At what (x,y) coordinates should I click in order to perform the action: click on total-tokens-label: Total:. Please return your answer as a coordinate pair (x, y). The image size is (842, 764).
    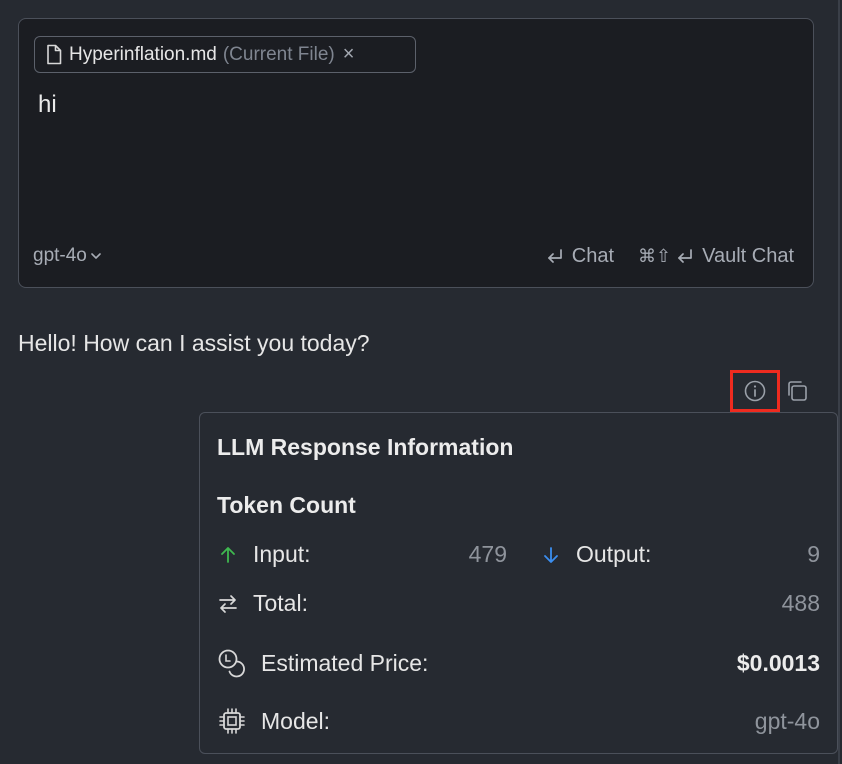
    Looking at the image, I should click on (280, 603).